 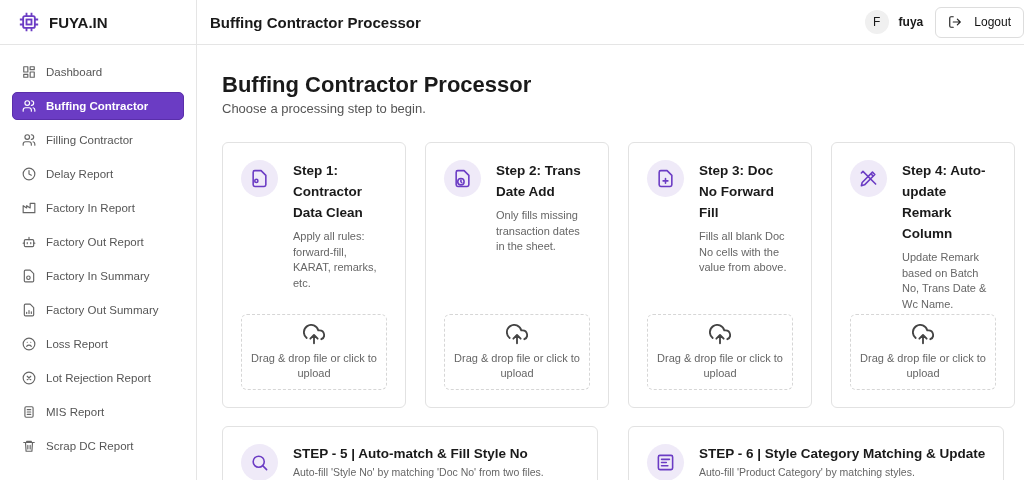 What do you see at coordinates (328, 192) in the screenshot?
I see `step-title: Step 1: Contractor Data Clean` at bounding box center [328, 192].